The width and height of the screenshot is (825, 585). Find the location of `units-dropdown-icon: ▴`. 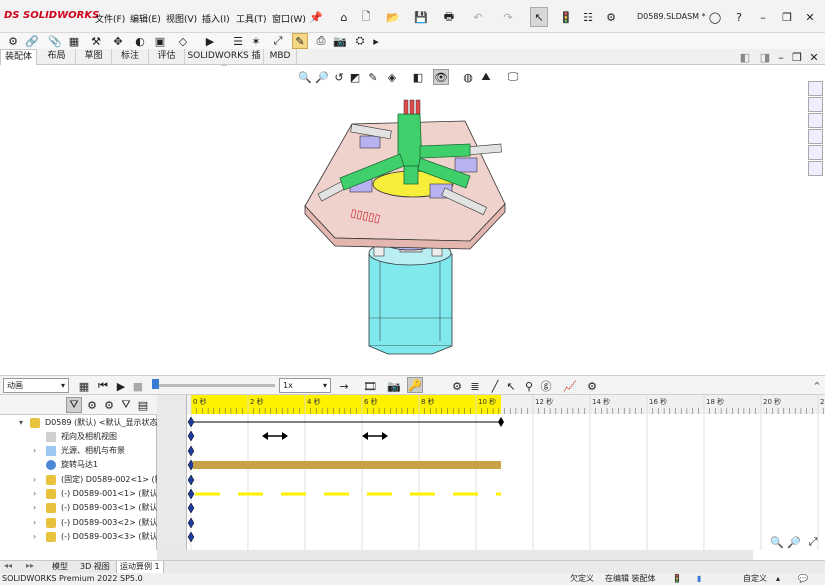

units-dropdown-icon: ▴ is located at coordinates (778, 579).